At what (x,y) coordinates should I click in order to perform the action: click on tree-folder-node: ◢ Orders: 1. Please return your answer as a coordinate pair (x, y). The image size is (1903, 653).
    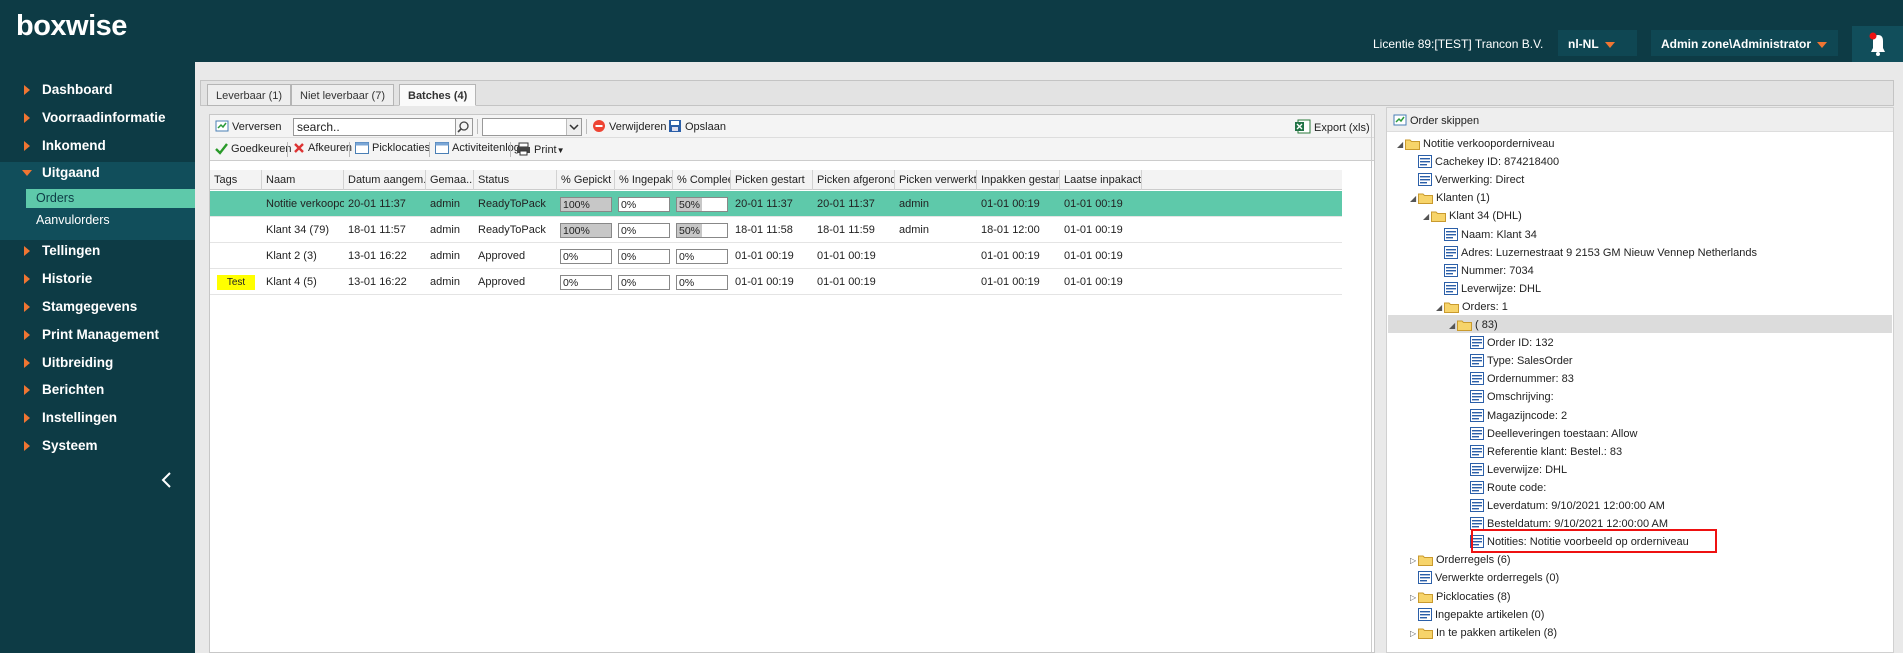
    Looking at the image, I should click on (1472, 308).